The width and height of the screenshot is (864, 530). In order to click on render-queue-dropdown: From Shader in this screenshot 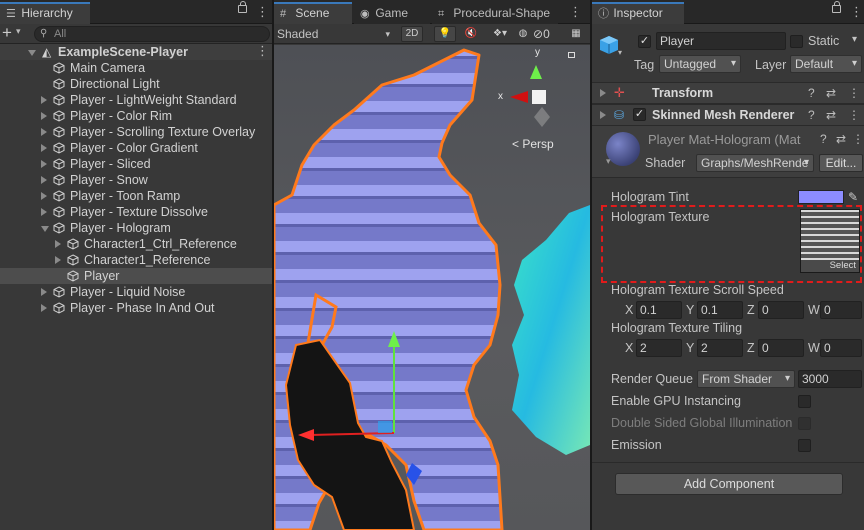, I will do `click(746, 379)`.